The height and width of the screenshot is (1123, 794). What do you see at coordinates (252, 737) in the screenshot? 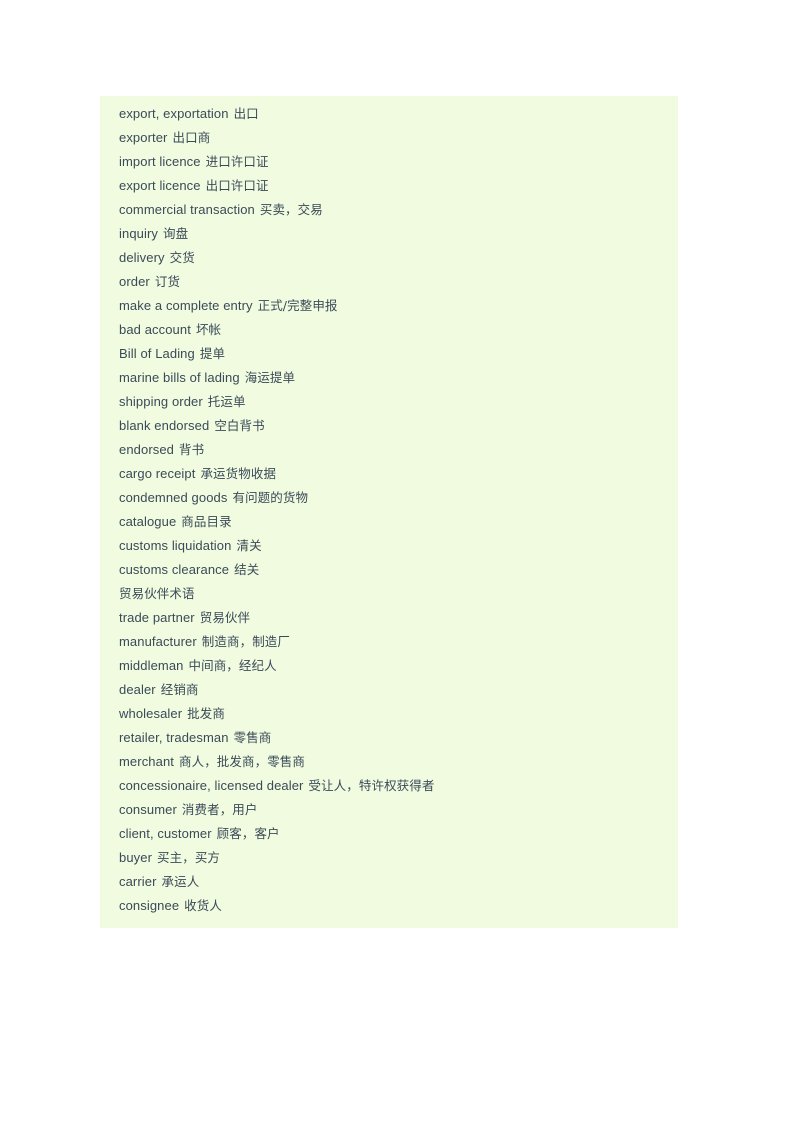
I see `glossary-term-chinese: 零售商` at bounding box center [252, 737].